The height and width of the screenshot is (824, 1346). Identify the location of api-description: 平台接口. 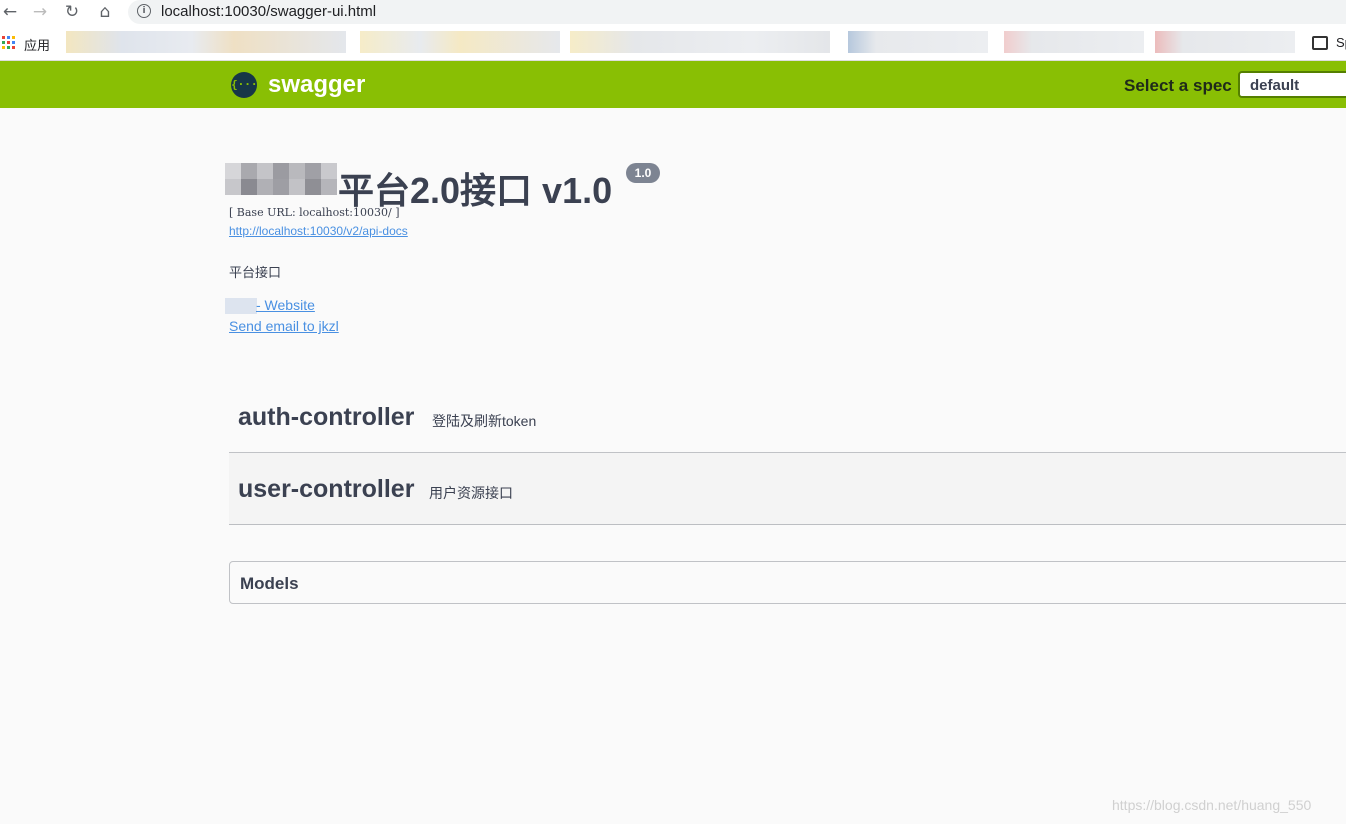
(255, 272).